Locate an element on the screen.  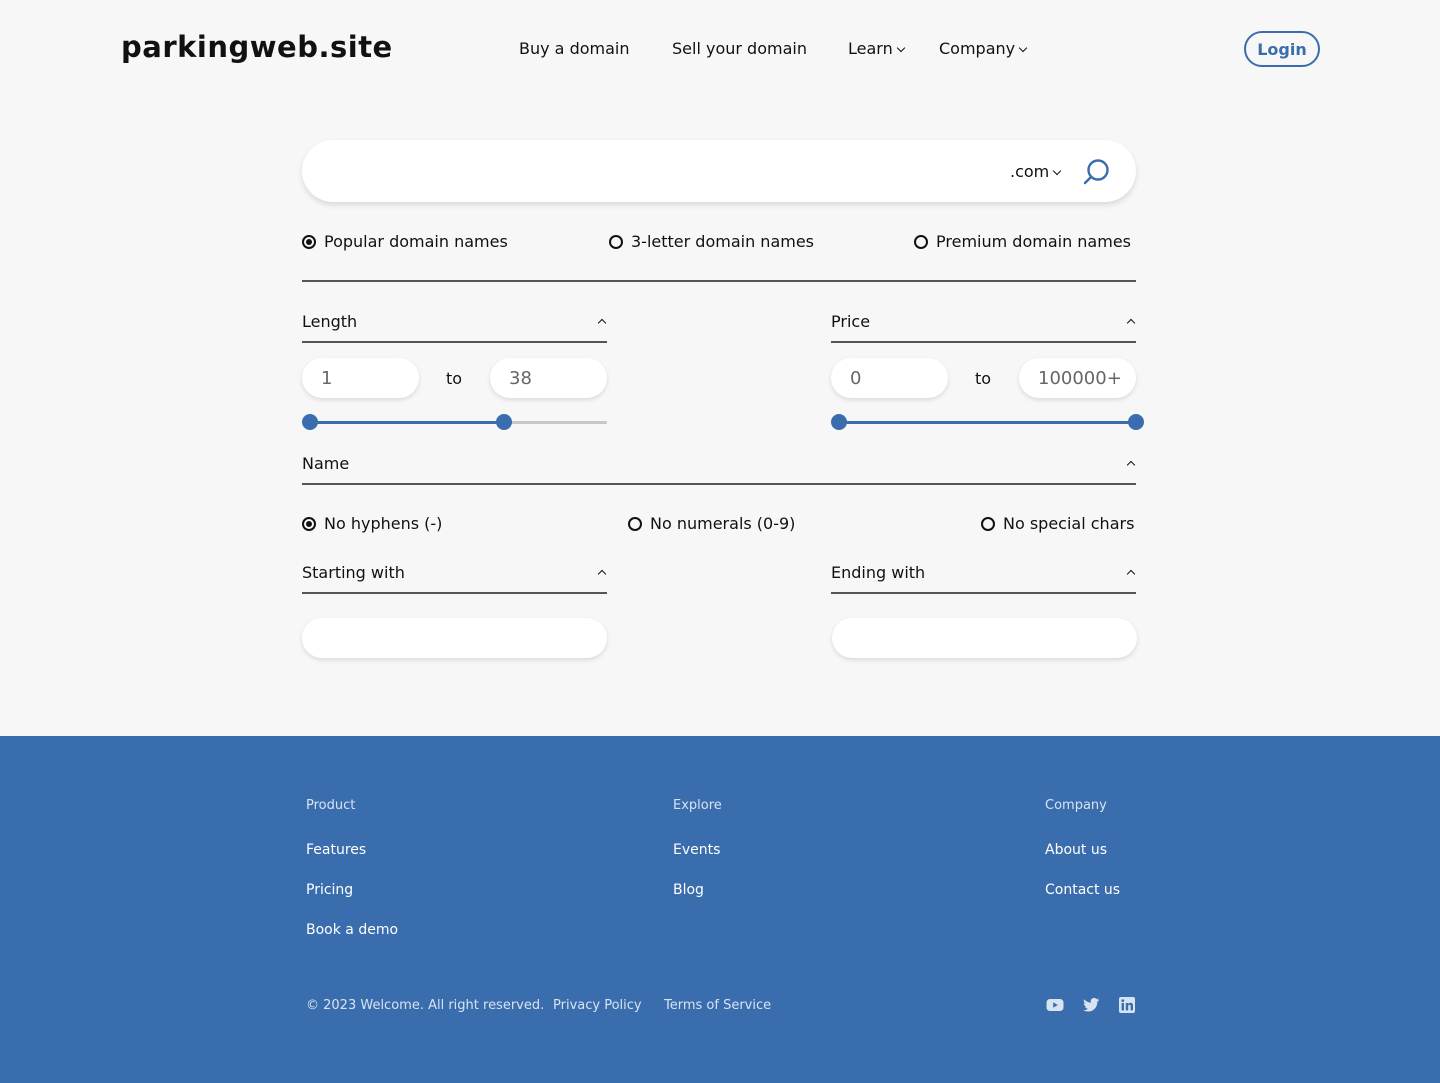
nav-buy-domain-label: Buy a domain is located at coordinates (574, 48).